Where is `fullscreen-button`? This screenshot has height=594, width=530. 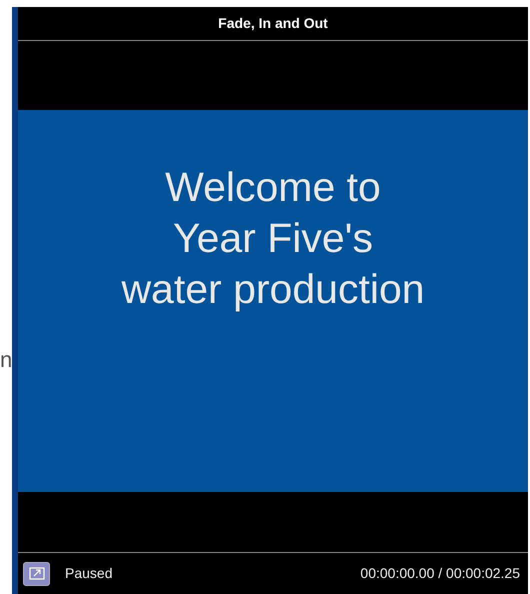
fullscreen-button is located at coordinates (36, 574).